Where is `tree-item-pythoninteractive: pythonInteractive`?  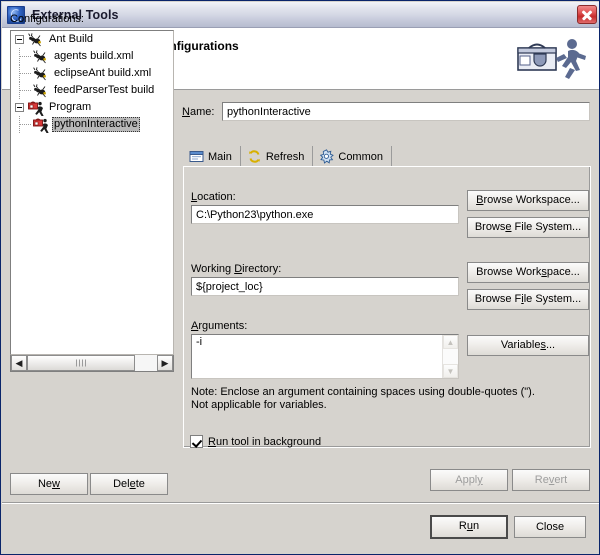 tree-item-pythoninteractive: pythonInteractive is located at coordinates (92, 124).